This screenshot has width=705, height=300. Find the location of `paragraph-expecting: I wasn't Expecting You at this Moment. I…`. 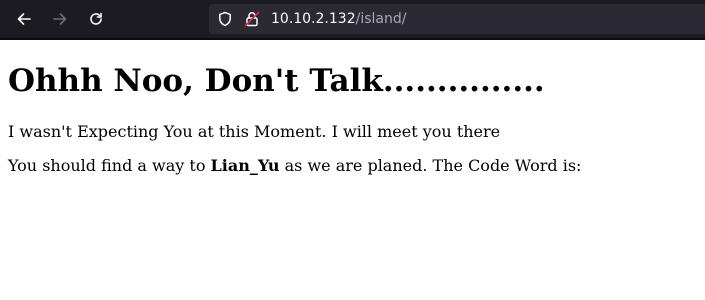

paragraph-expecting: I wasn't Expecting You at this Moment. I… is located at coordinates (254, 131).